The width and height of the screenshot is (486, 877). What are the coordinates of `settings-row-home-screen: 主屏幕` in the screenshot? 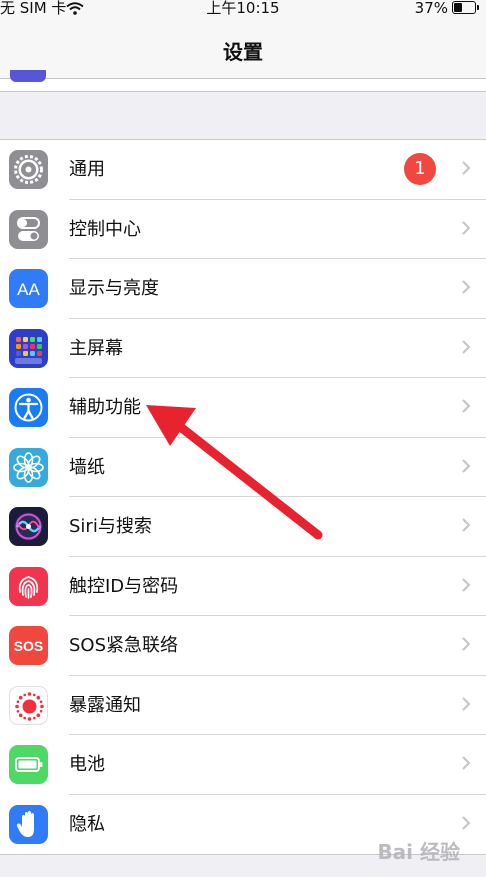 It's located at (243, 348).